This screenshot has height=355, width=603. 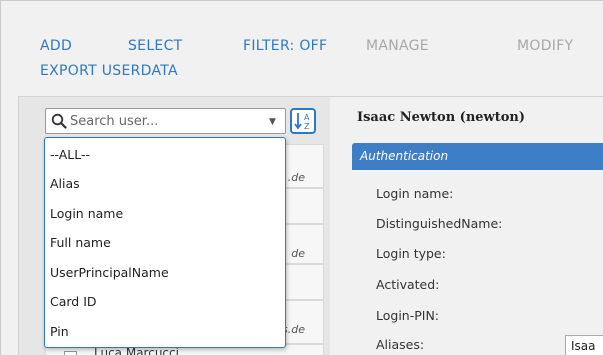 I want to click on field-login-type: Login type:, so click(x=411, y=253).